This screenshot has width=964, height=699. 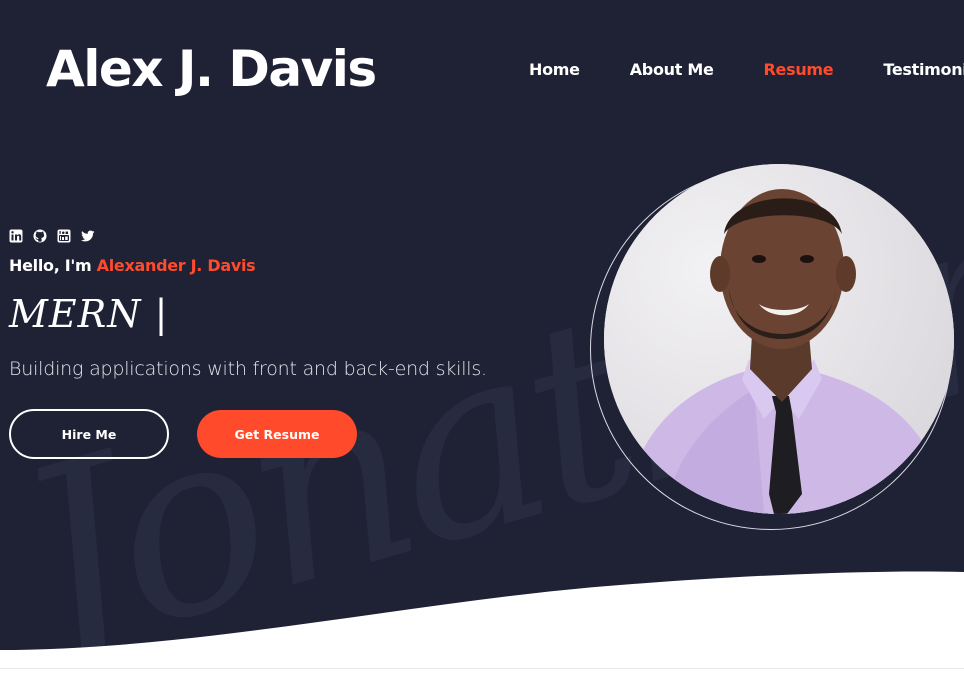 I want to click on section-divider, so click(x=482, y=668).